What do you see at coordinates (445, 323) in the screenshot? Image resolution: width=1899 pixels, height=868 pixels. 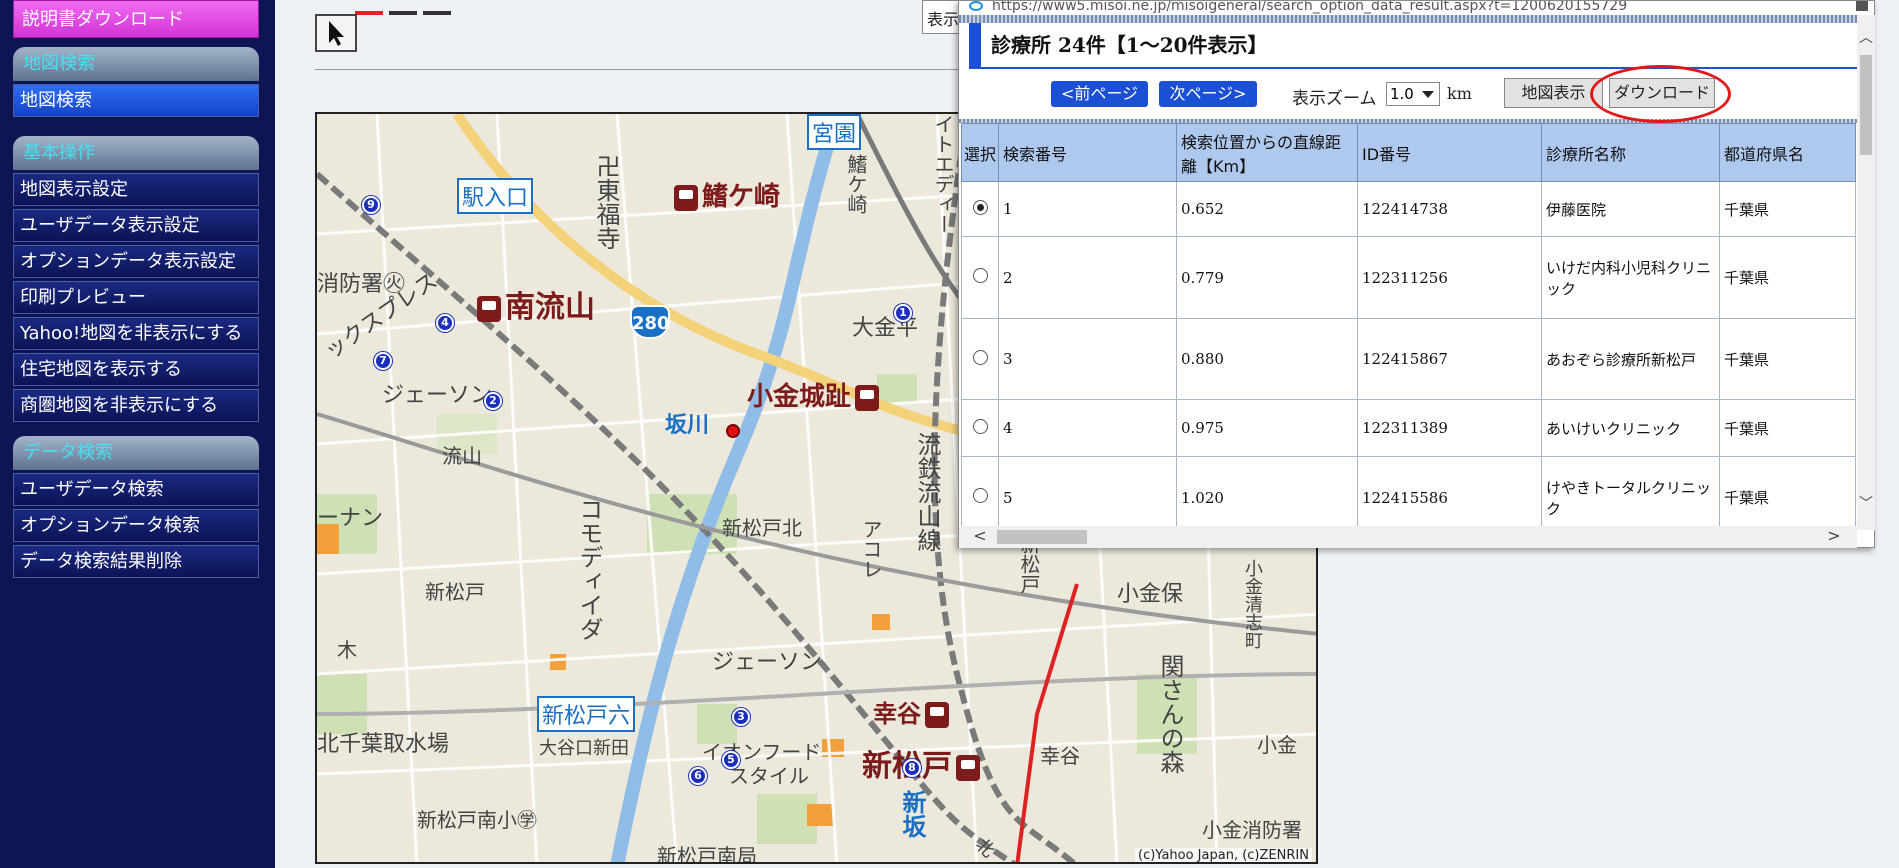 I see `clinic-marker-4: 4` at bounding box center [445, 323].